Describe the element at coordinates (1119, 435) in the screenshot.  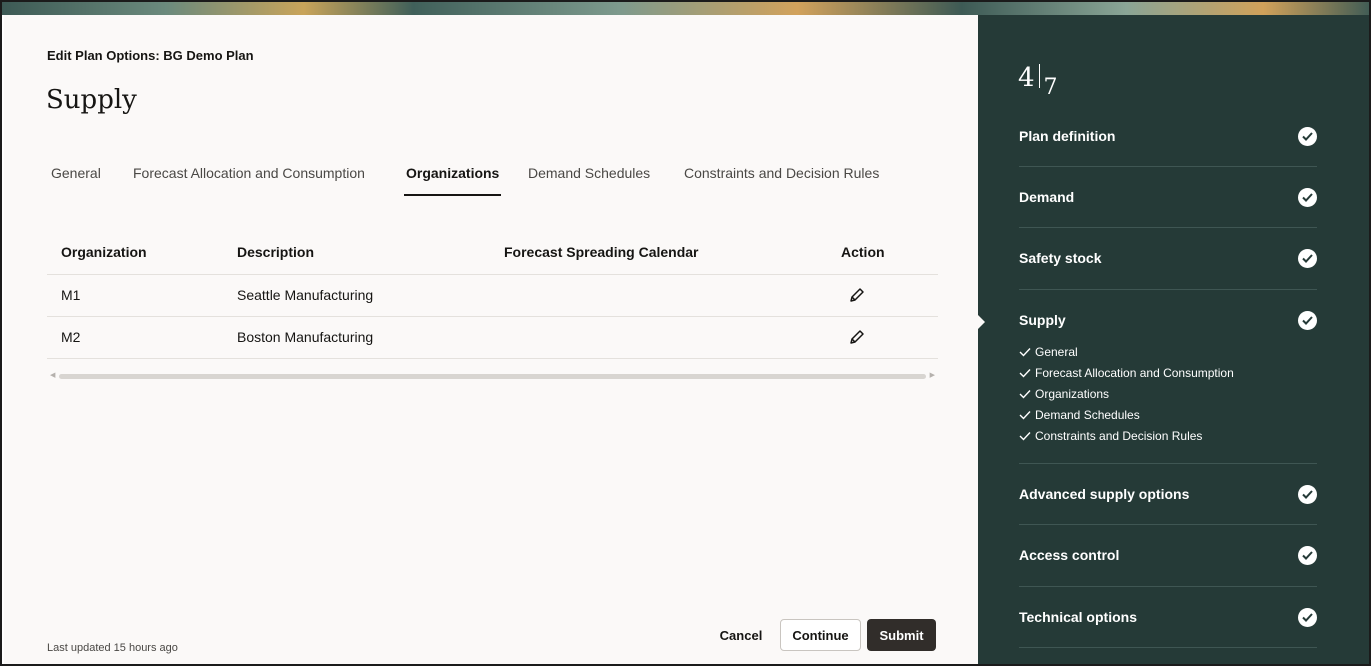
I see `substep-label: Constraints and Decision Rules` at that location.